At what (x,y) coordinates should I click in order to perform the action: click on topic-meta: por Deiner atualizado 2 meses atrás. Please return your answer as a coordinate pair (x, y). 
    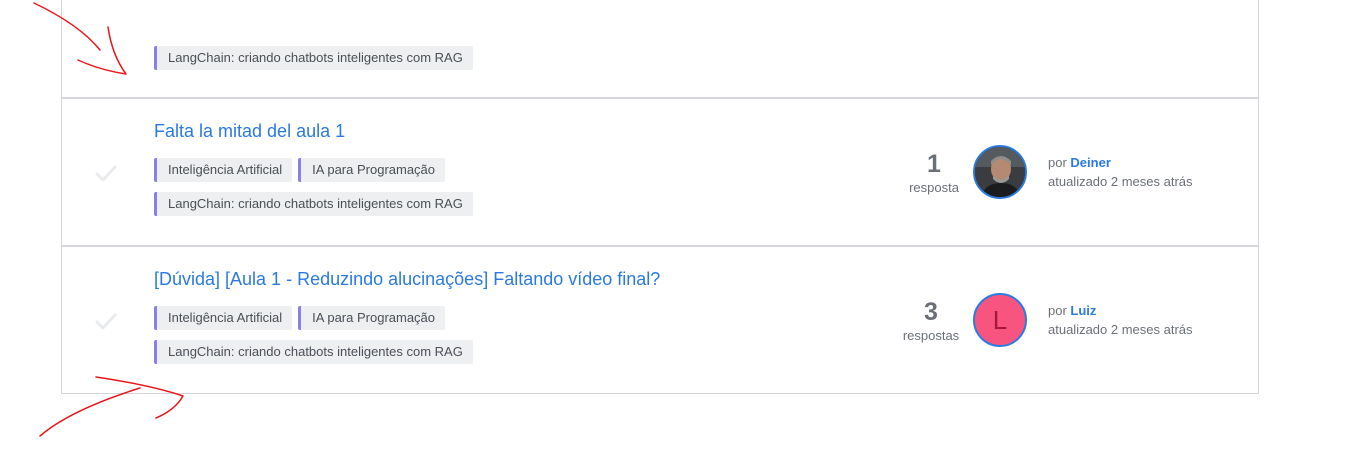
    Looking at the image, I should click on (1120, 172).